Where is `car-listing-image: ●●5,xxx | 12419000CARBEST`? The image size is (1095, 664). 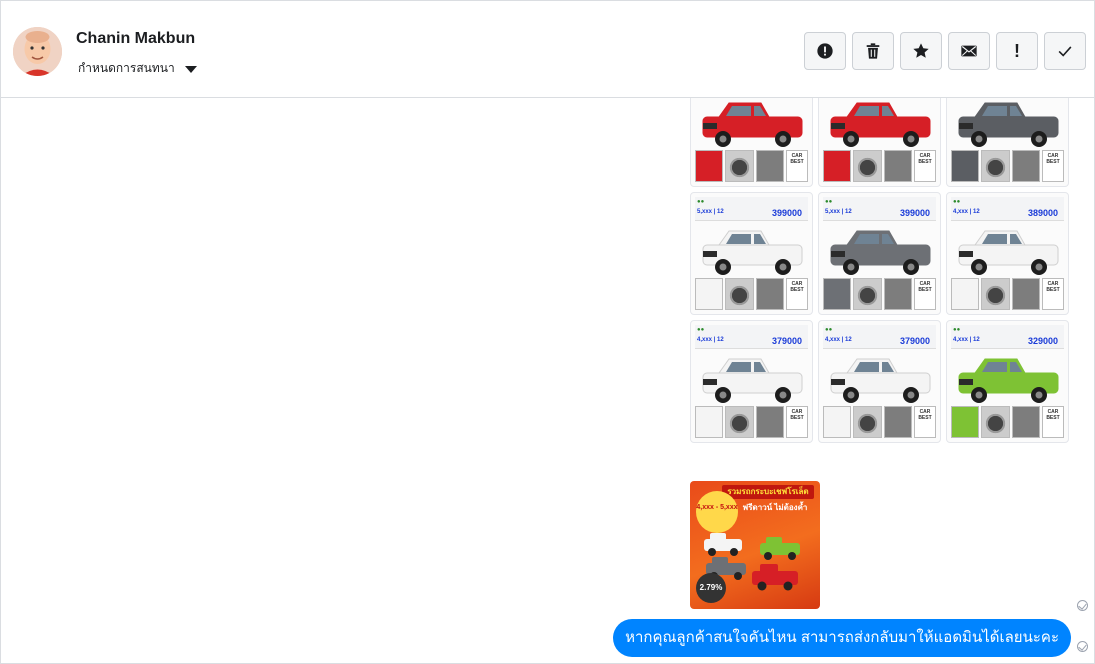
car-listing-image: ●●5,xxx | 12419000CARBEST is located at coordinates (879, 142).